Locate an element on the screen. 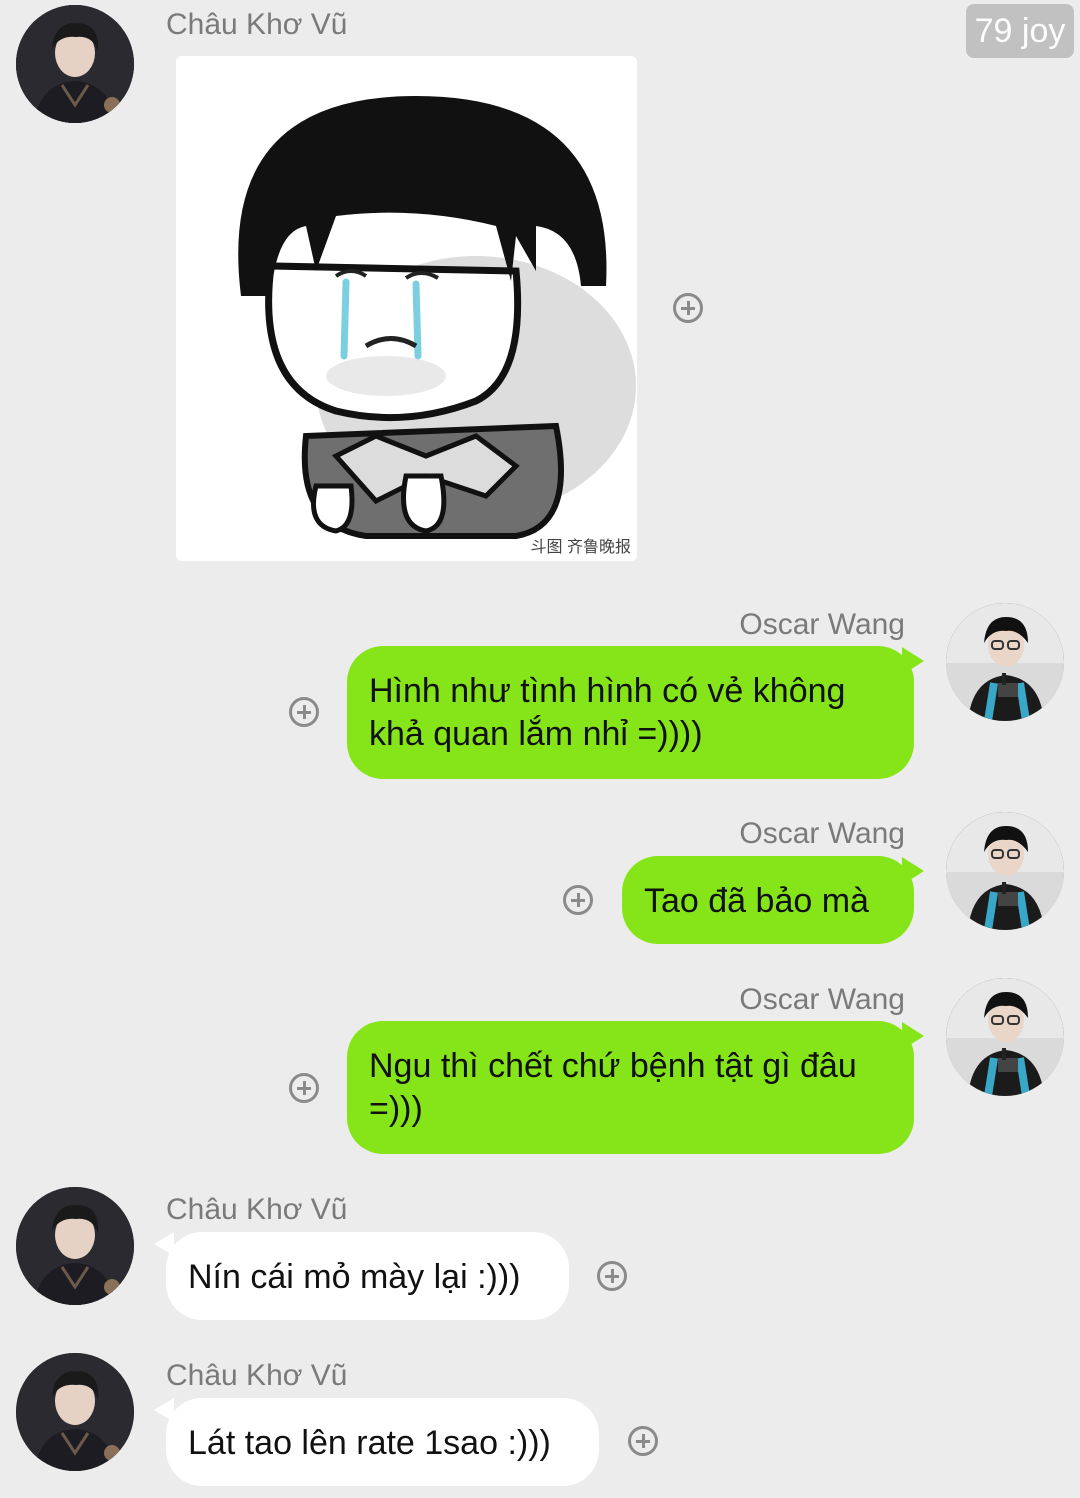 The height and width of the screenshot is (1498, 1080). message-text-line: Hình như tình hình có vẻ không is located at coordinates (607, 691).